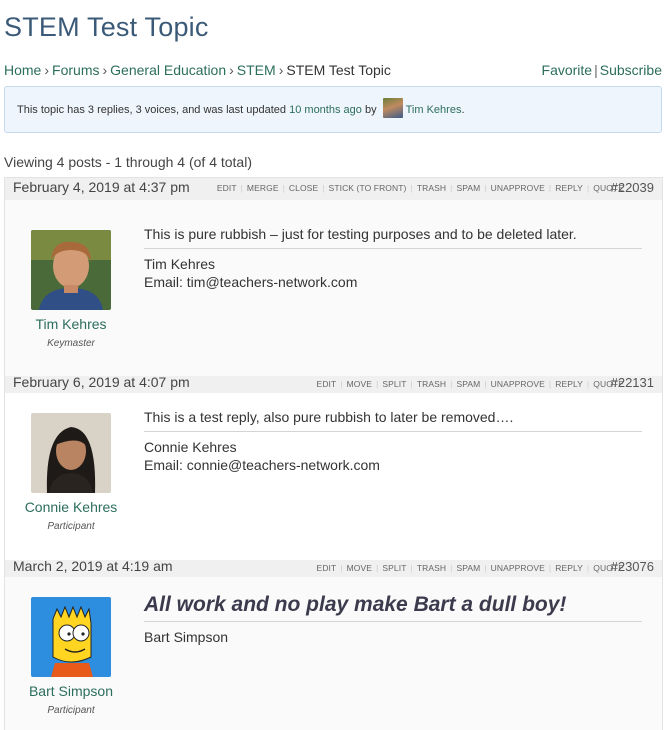 The width and height of the screenshot is (664, 730). What do you see at coordinates (303, 188) in the screenshot?
I see `close-link: CLOSE` at bounding box center [303, 188].